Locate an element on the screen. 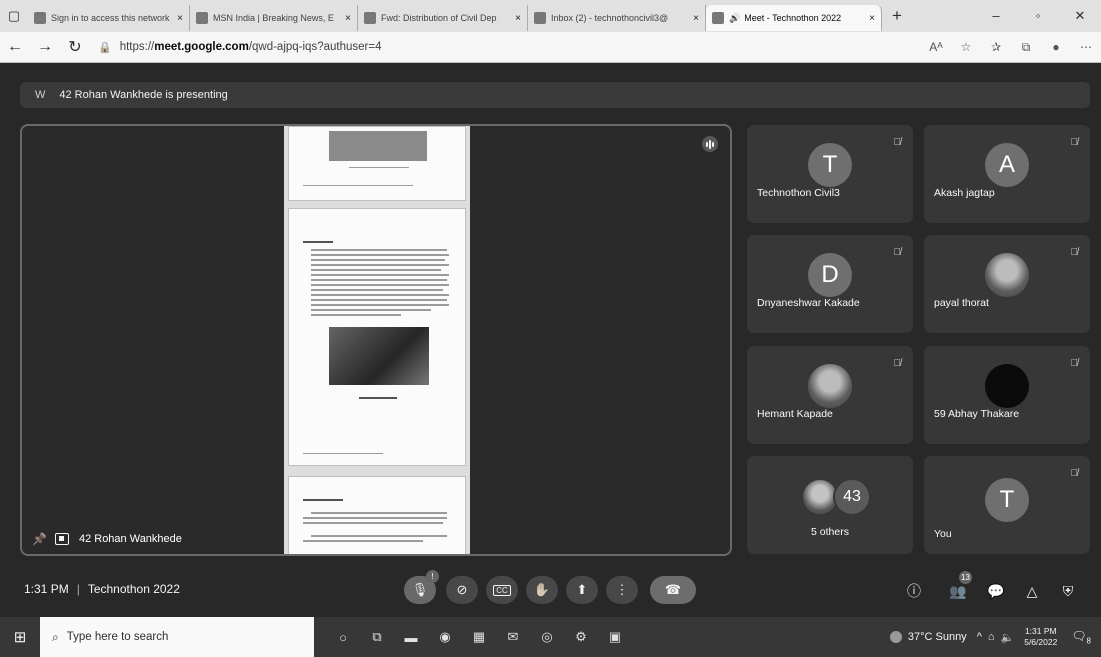  url-host: meet.google.com is located at coordinates (201, 47).